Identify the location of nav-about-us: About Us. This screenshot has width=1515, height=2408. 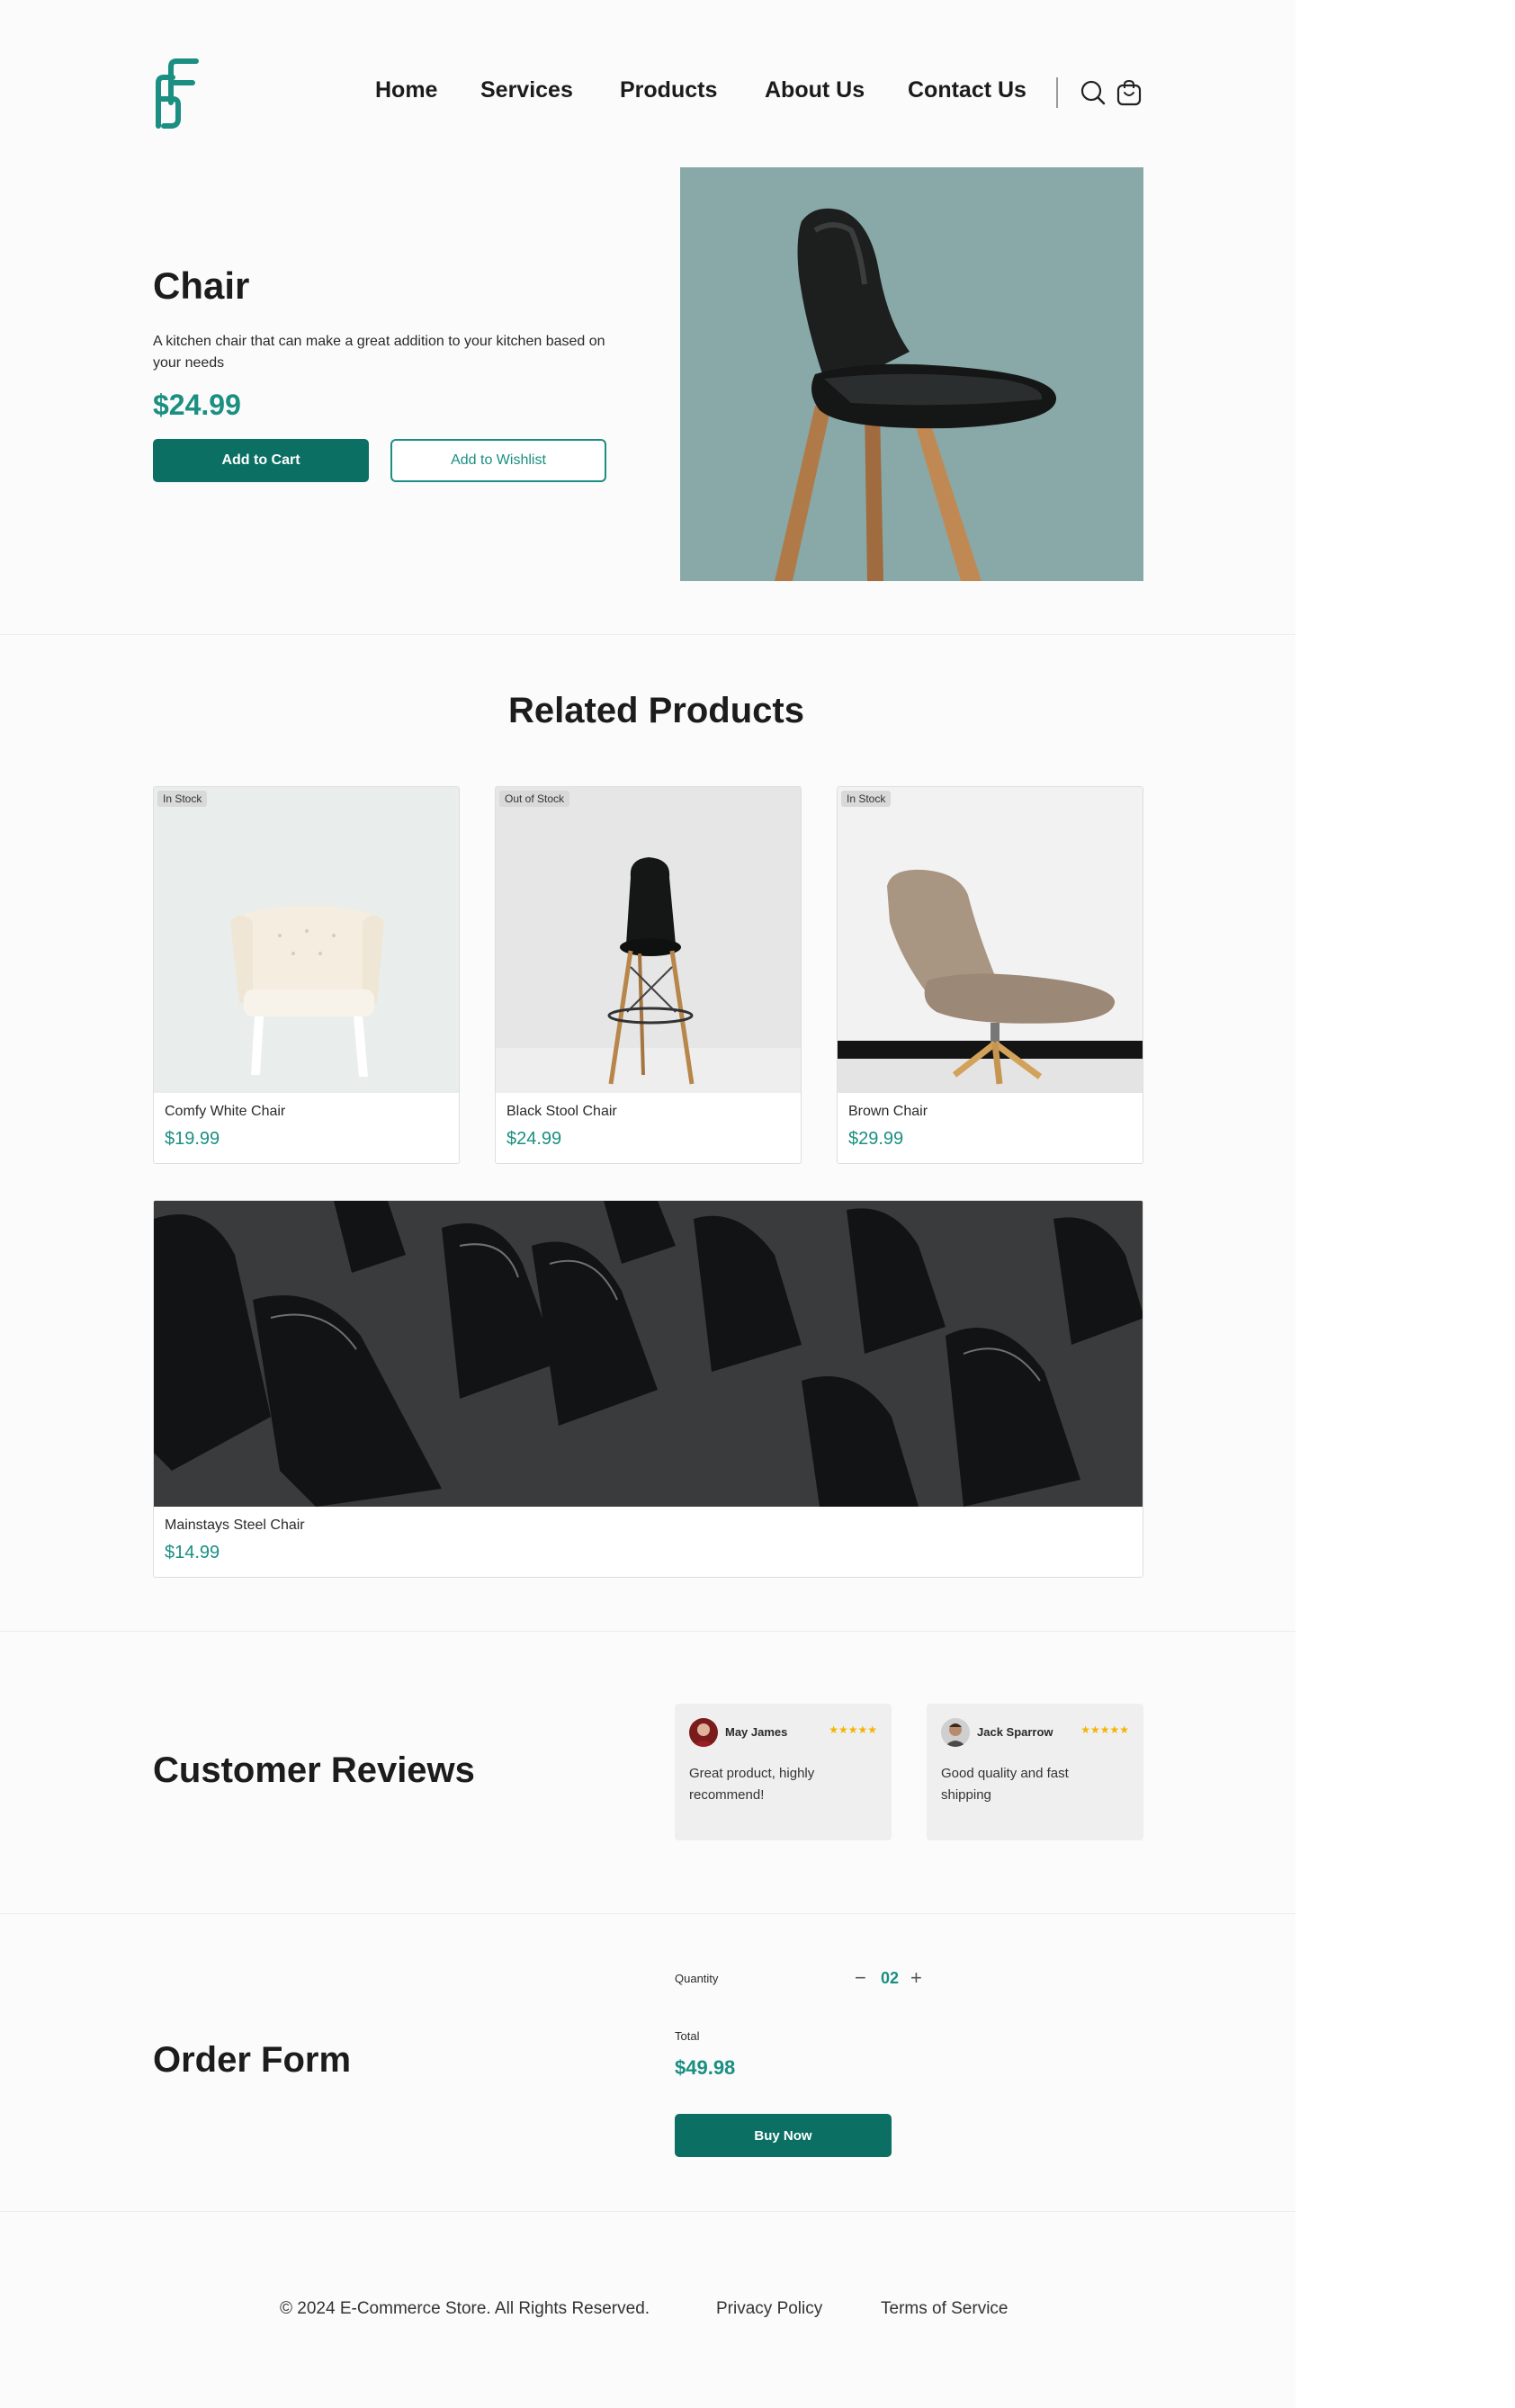
(815, 90).